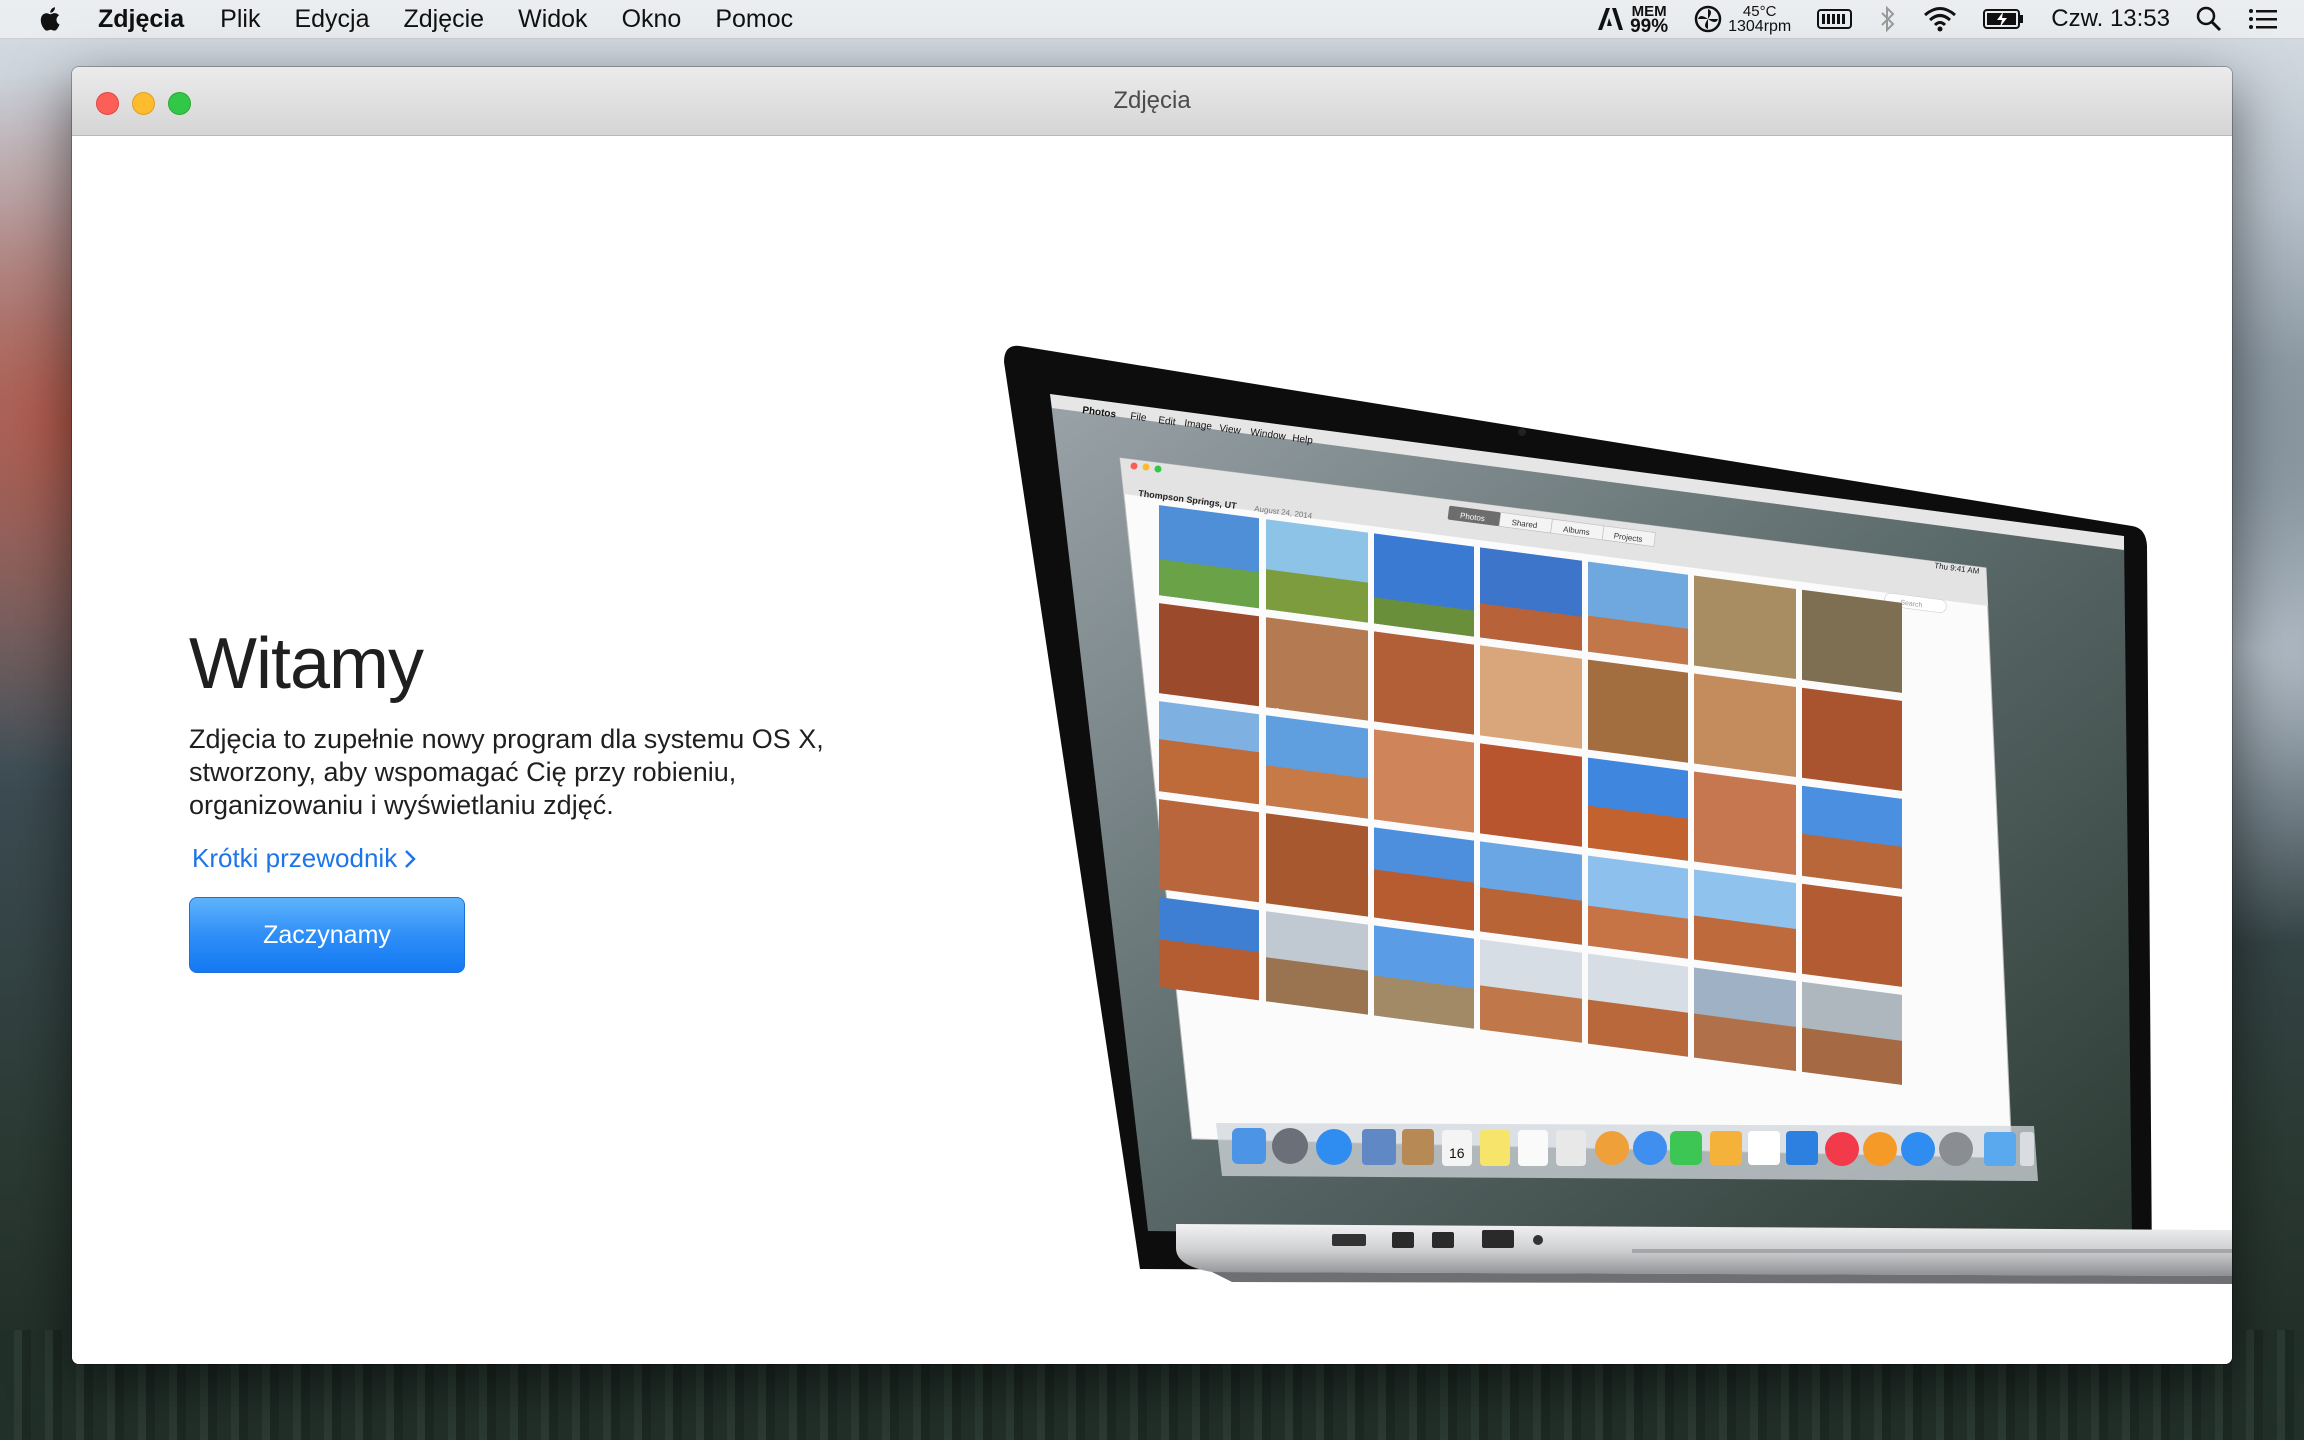 The image size is (2304, 1440). I want to click on inner-photo-grid: 0:20, so click(1530, 795).